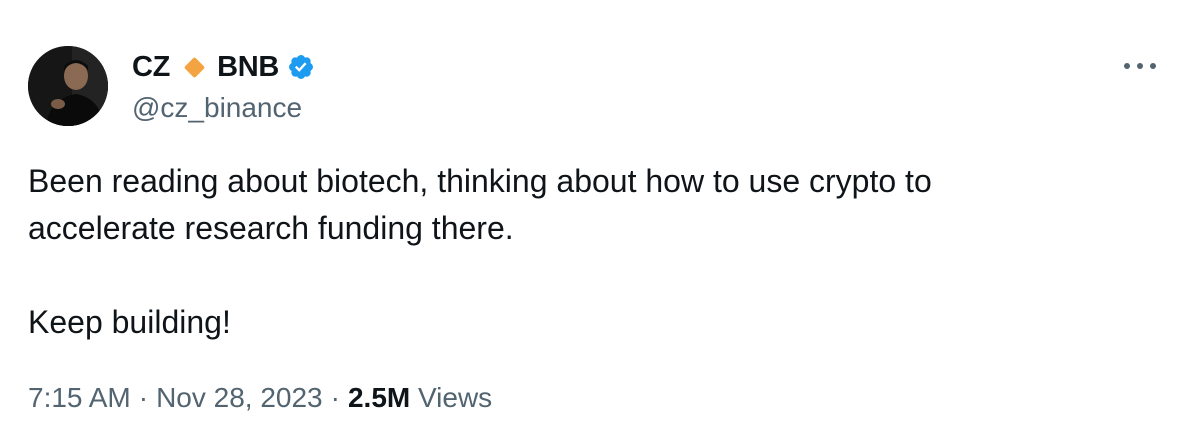  What do you see at coordinates (1140, 66) in the screenshot?
I see `more-options-icon` at bounding box center [1140, 66].